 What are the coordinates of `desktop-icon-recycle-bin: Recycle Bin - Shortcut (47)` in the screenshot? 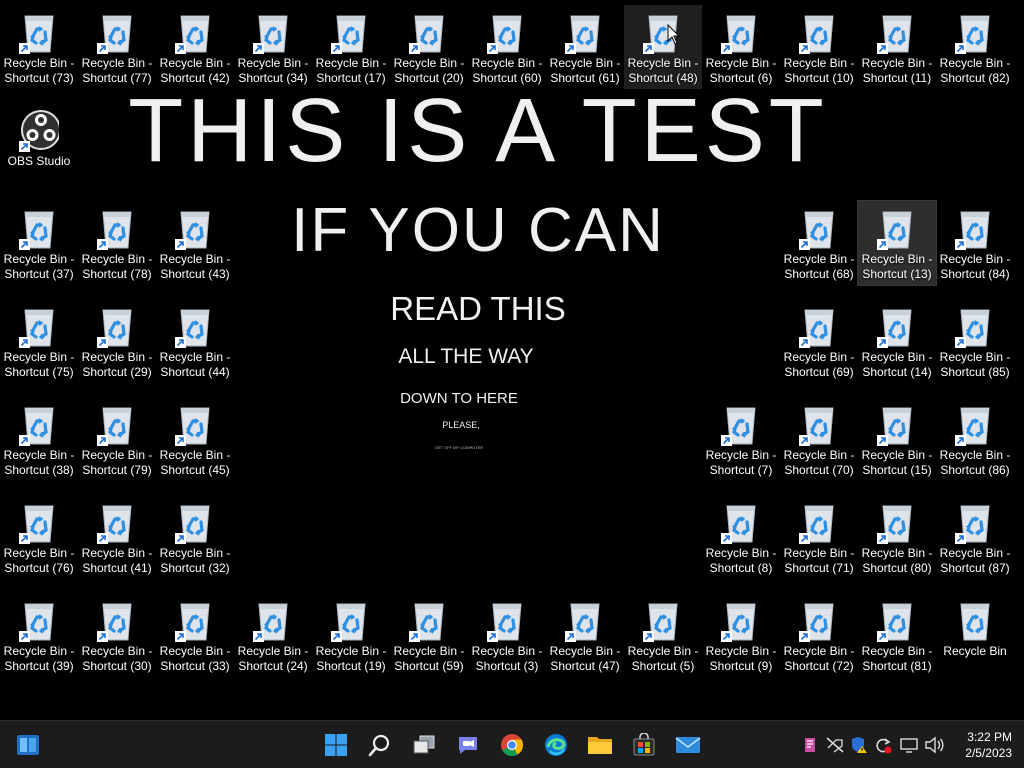 It's located at (585, 635).